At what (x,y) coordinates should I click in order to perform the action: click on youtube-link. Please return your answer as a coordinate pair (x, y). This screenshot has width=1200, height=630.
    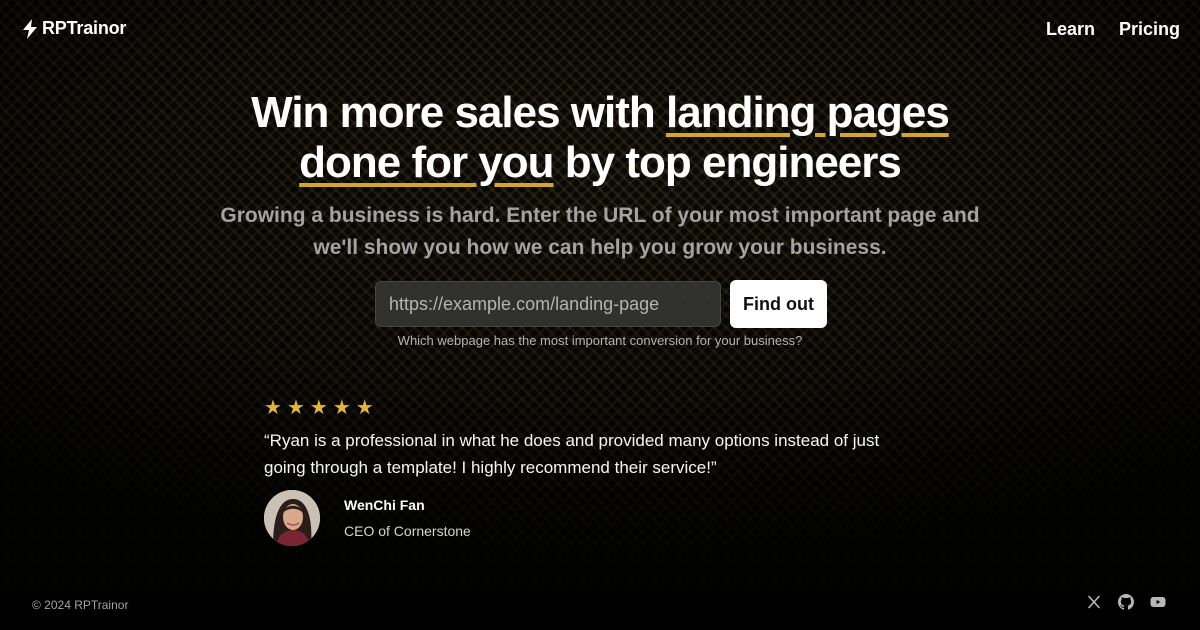
    Looking at the image, I should click on (1158, 602).